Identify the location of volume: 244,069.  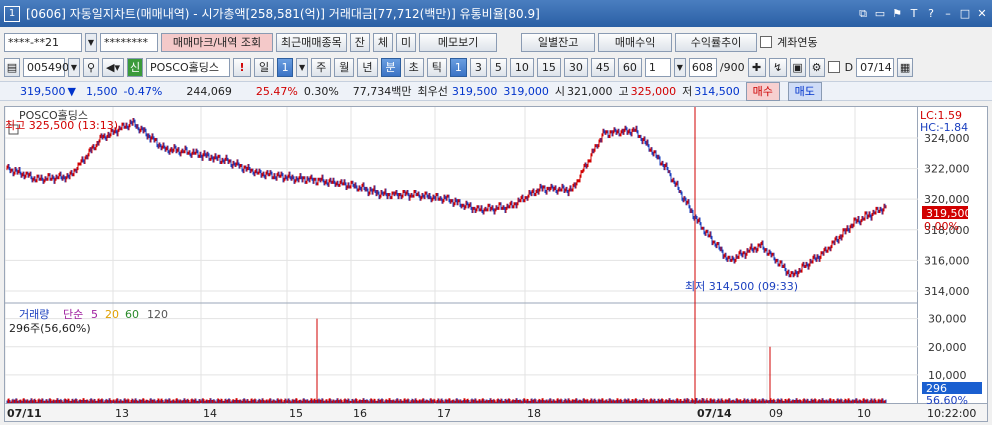
(209, 91).